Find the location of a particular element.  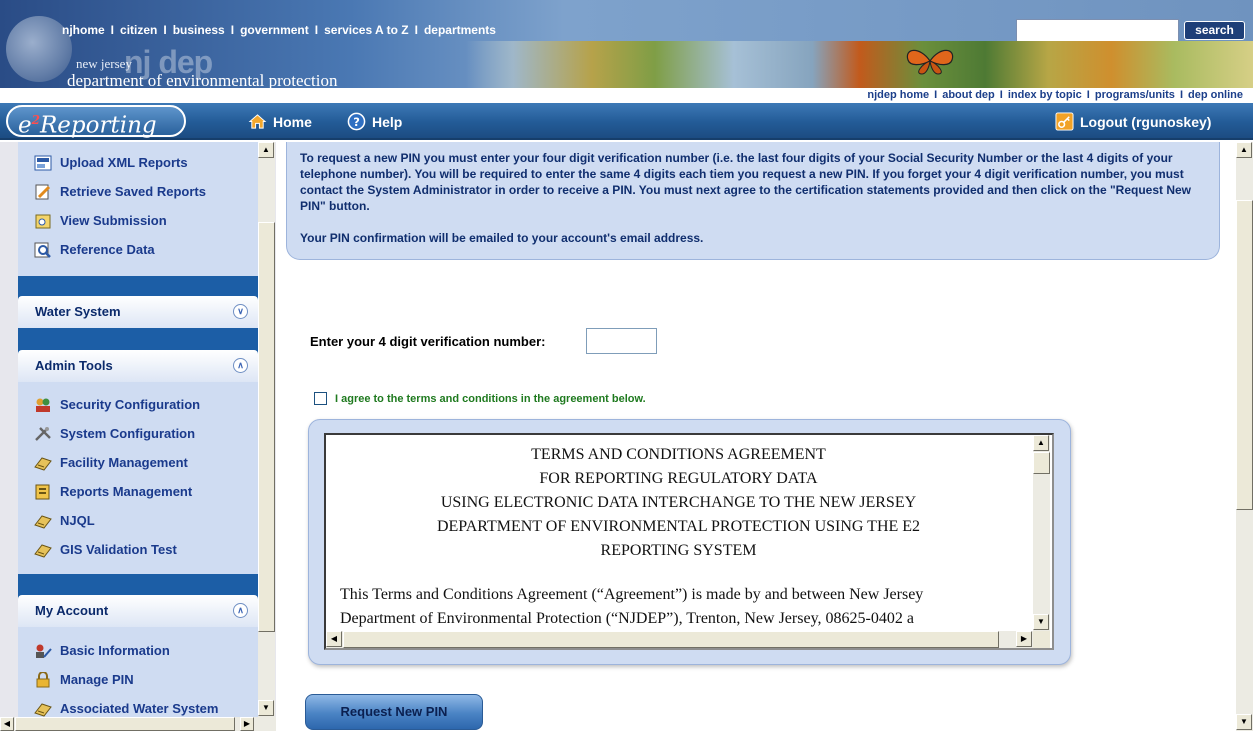

subnav-link-programs-units: programs/units is located at coordinates (1135, 95).